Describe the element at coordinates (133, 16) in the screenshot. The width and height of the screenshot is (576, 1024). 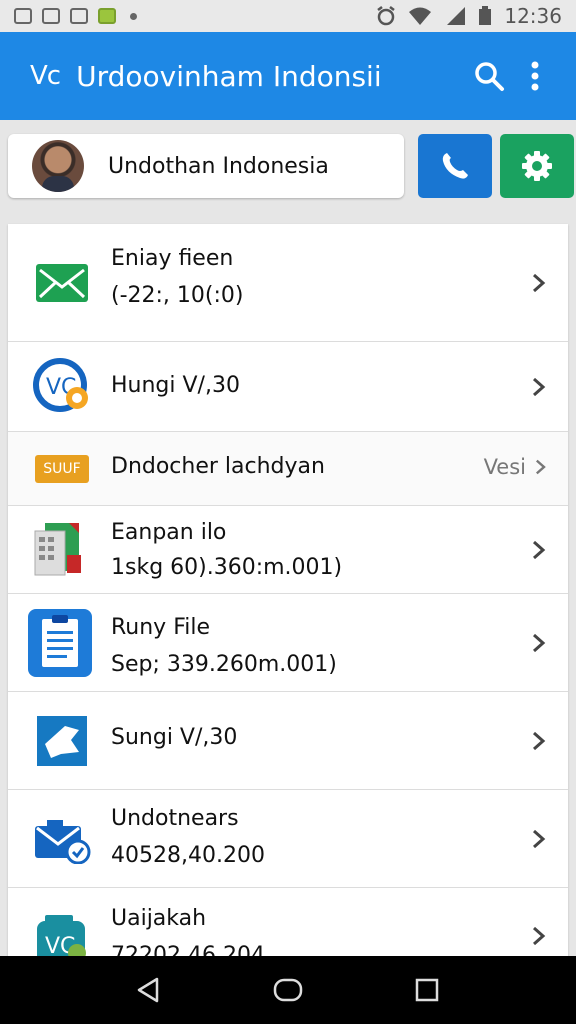
I see `dot-icon` at that location.